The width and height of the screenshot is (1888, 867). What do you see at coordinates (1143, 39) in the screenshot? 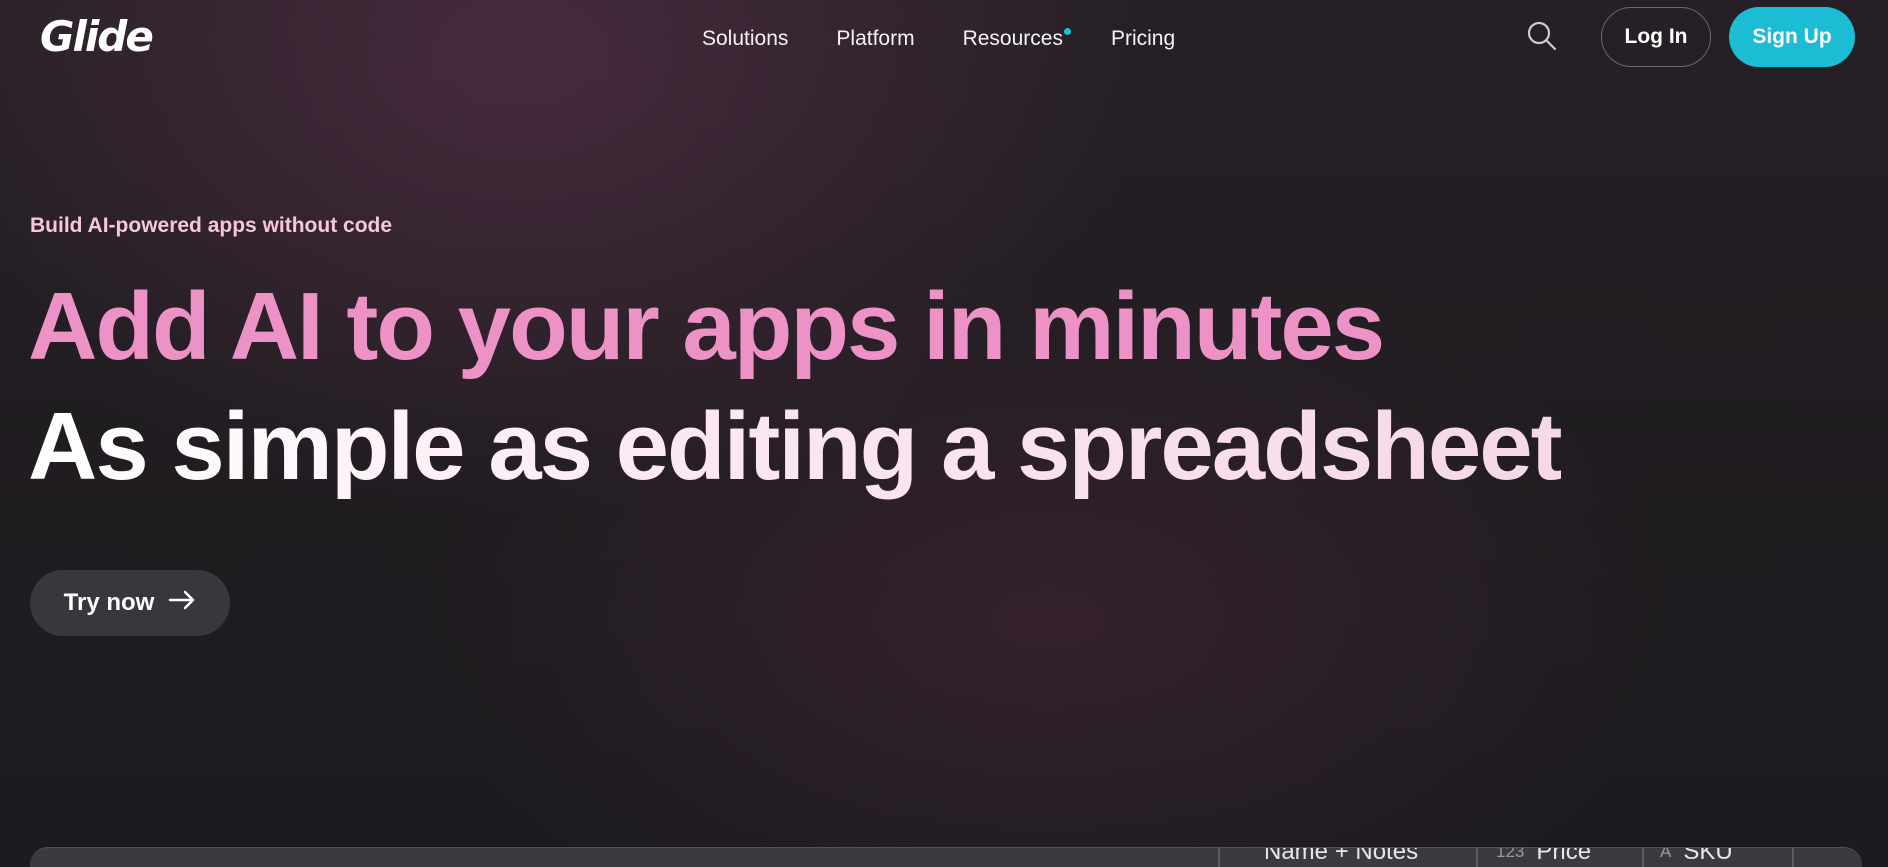
I see `nav-link-pricing: Pricing` at bounding box center [1143, 39].